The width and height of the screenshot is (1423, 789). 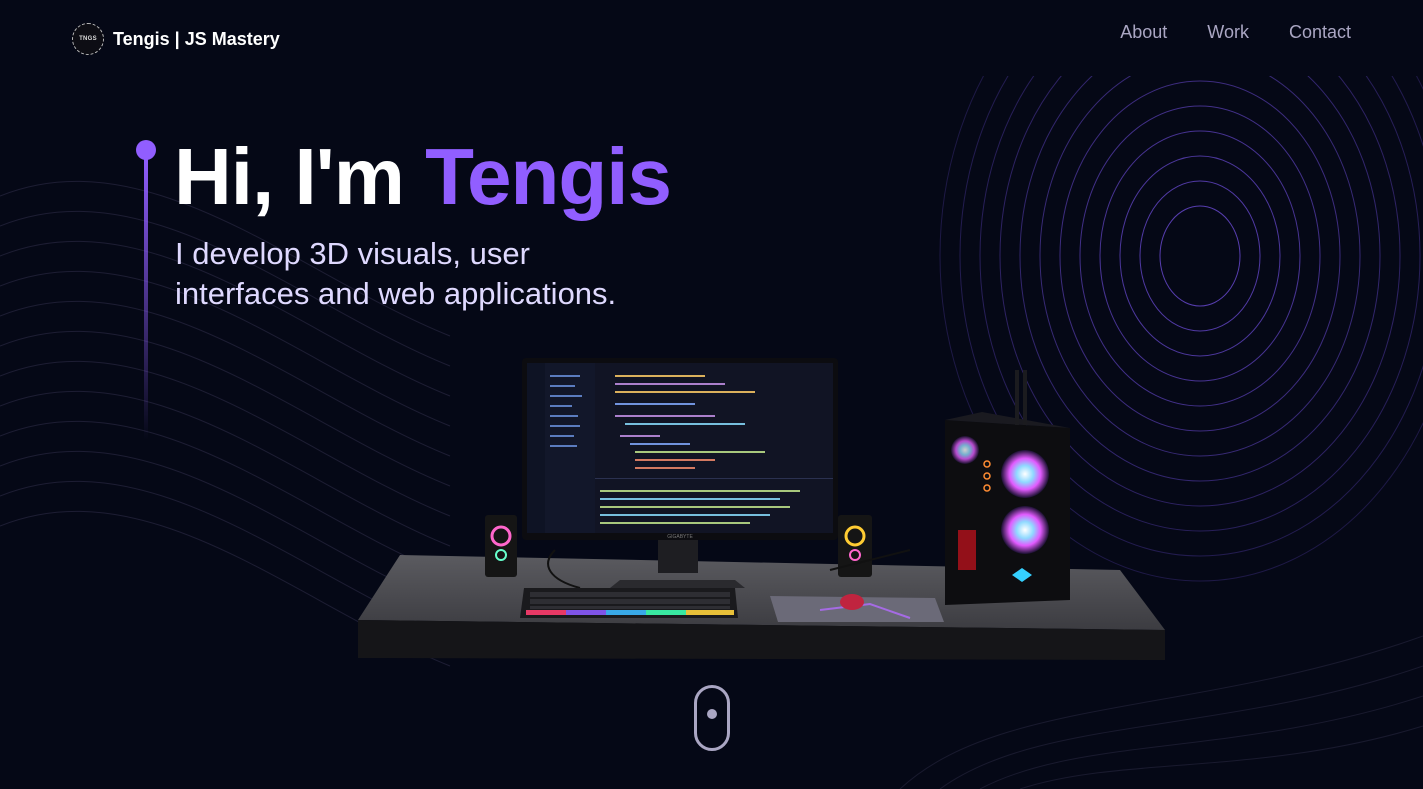 I want to click on monitor-base, so click(x=677, y=584).